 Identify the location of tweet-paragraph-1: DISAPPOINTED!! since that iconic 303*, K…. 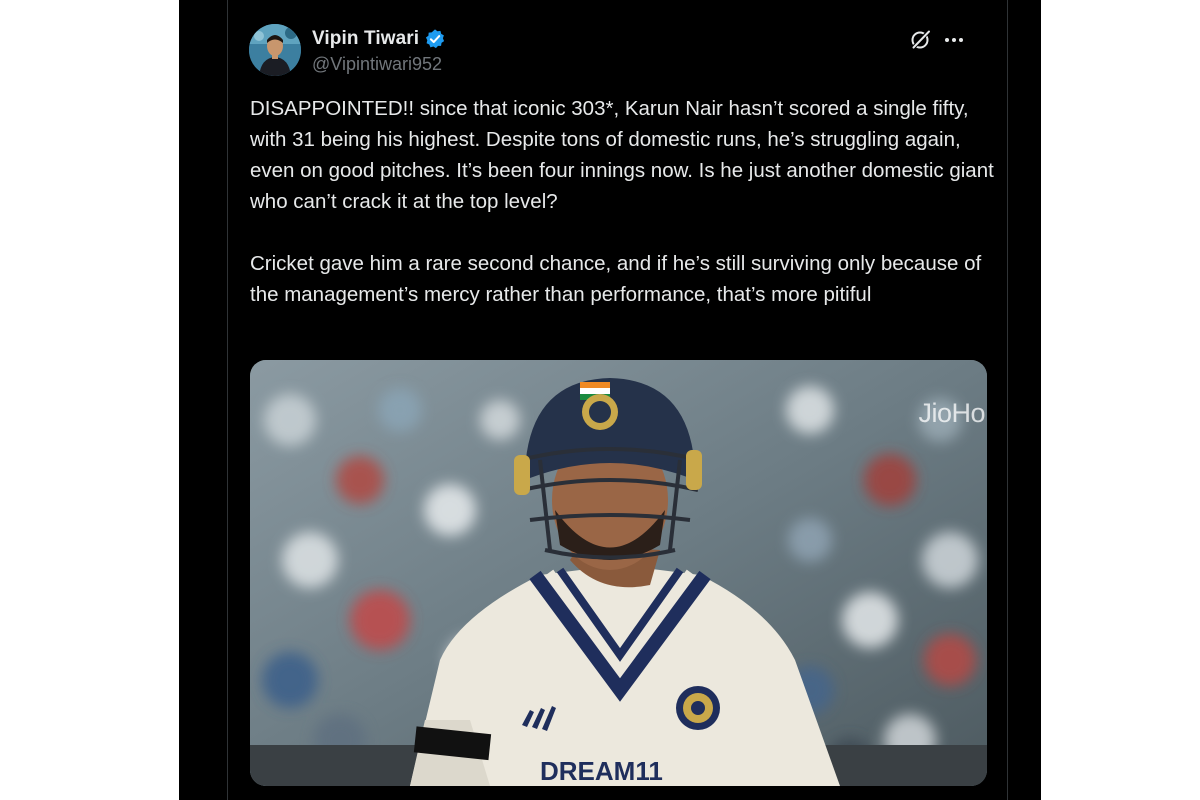
(622, 155).